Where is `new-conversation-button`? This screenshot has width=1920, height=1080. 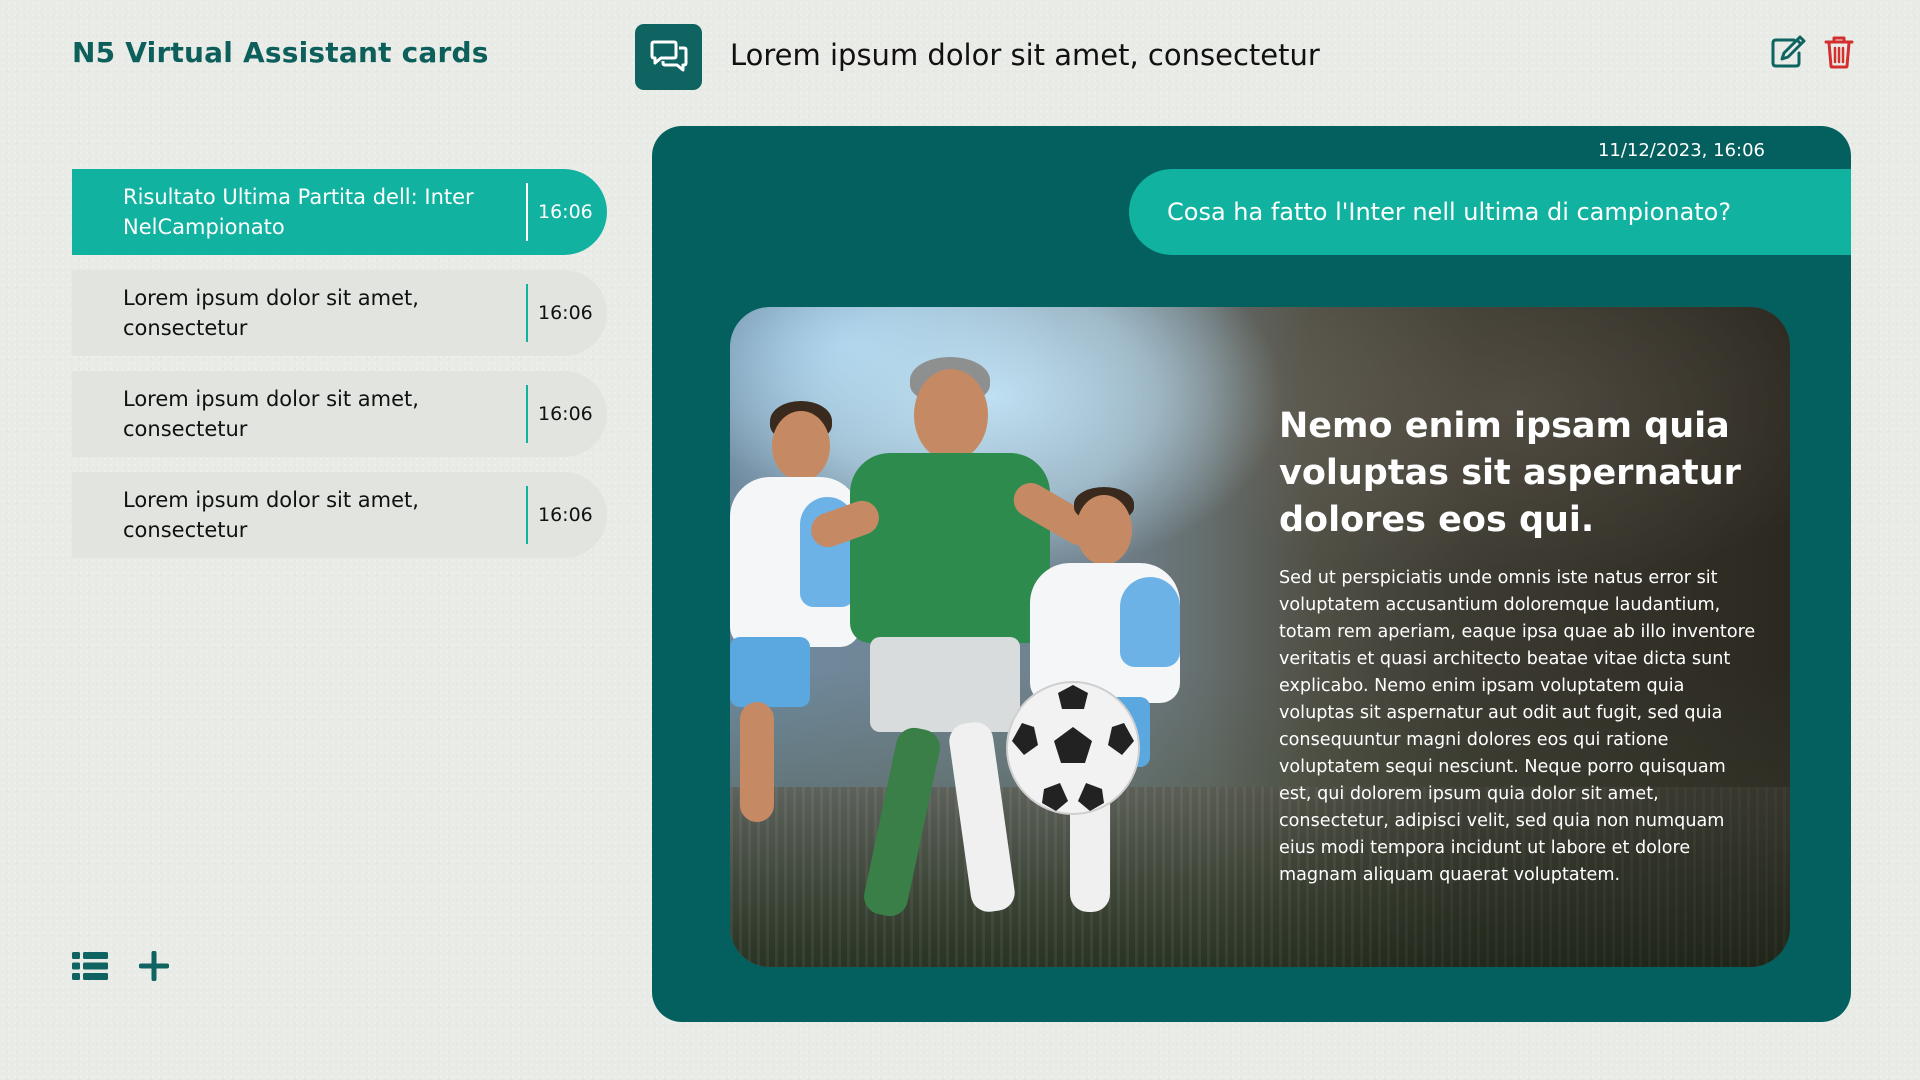 new-conversation-button is located at coordinates (154, 968).